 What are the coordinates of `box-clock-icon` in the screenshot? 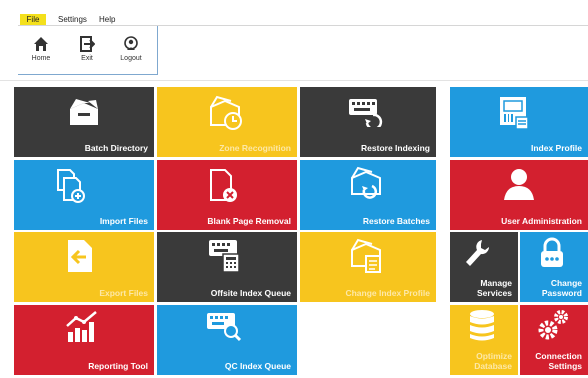 It's located at (226, 112).